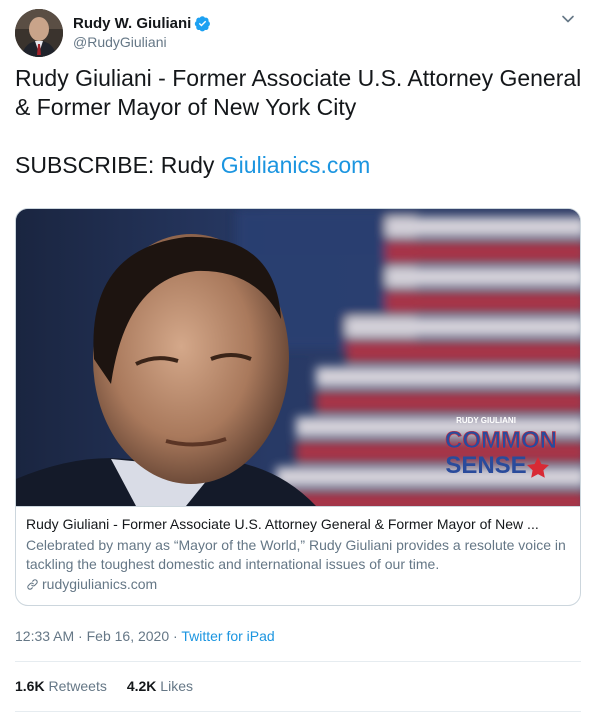  Describe the element at coordinates (202, 23) in the screenshot. I see `verified-badge-icon` at that location.